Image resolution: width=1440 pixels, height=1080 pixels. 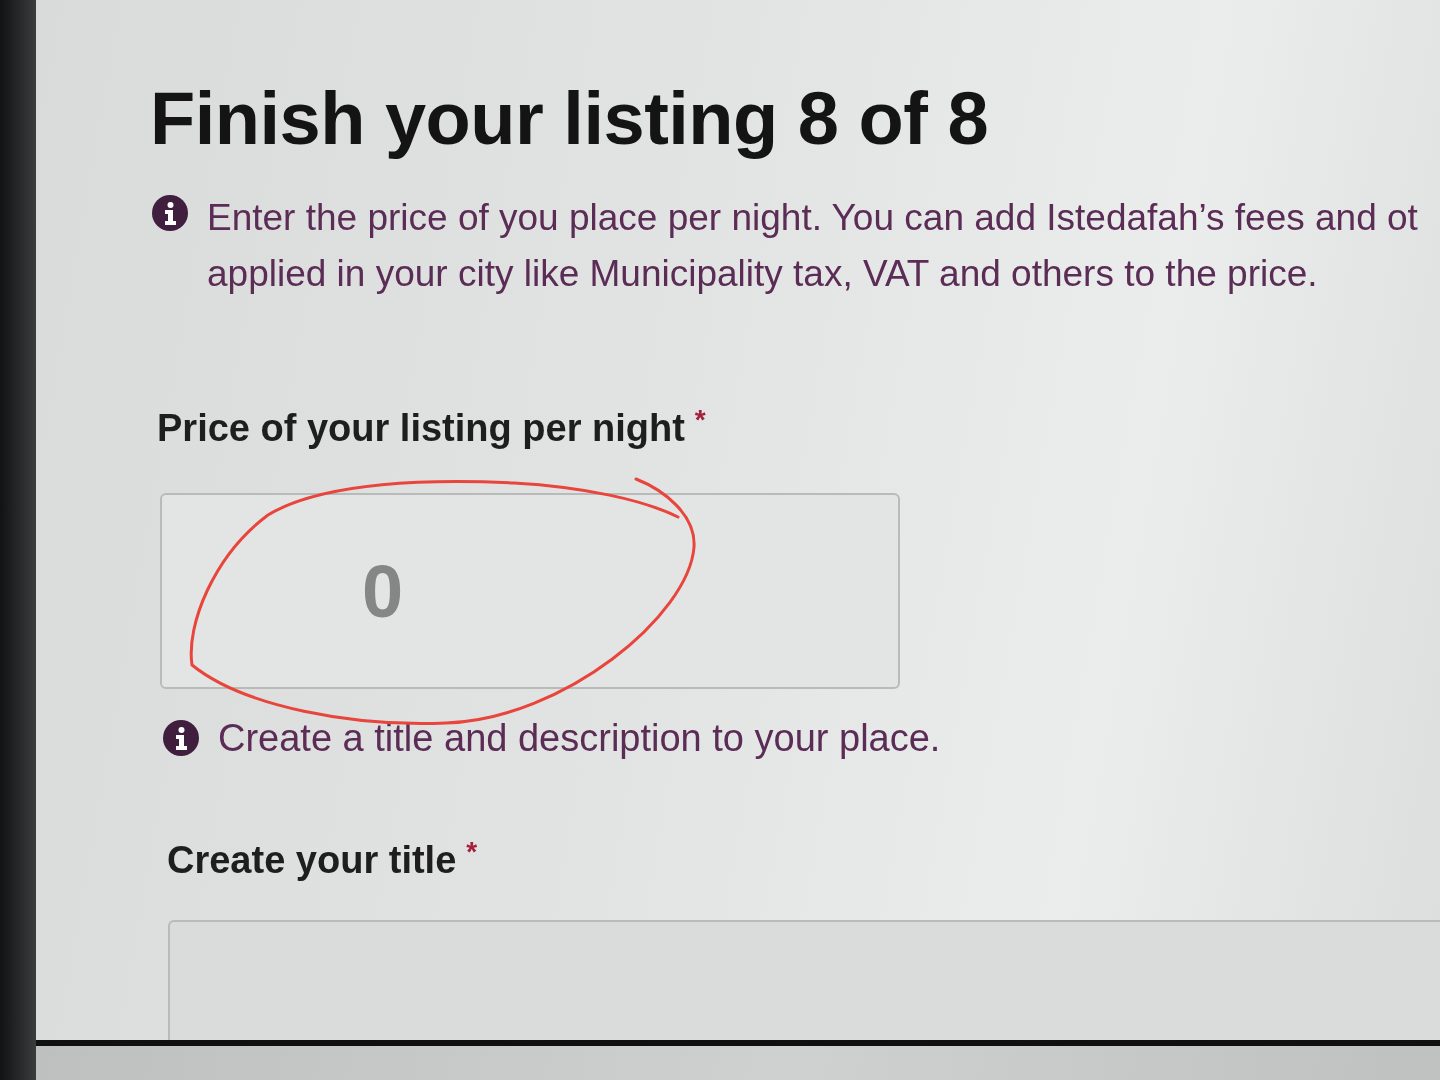 I want to click on field-label: Price of your listing per night, so click(x=421, y=428).